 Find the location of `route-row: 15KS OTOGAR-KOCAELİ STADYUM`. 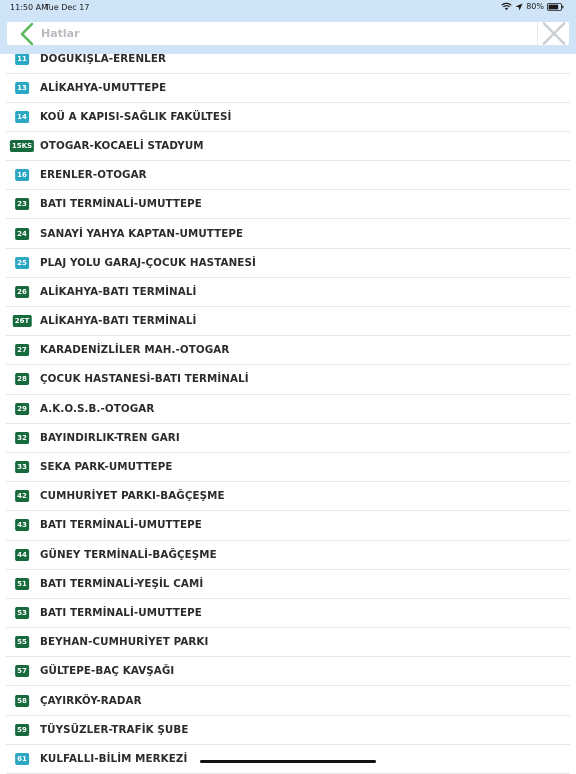

route-row: 15KS OTOGAR-KOCAELİ STADYUM is located at coordinates (288, 147).